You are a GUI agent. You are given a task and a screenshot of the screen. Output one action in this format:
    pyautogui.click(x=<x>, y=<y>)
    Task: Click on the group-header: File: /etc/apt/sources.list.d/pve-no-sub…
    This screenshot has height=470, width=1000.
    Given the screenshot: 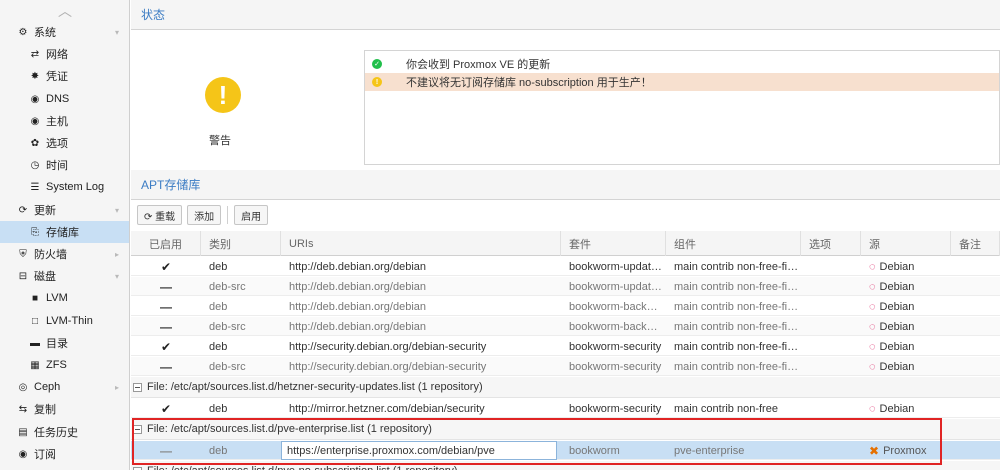 What is the action you would take?
    pyautogui.click(x=565, y=465)
    